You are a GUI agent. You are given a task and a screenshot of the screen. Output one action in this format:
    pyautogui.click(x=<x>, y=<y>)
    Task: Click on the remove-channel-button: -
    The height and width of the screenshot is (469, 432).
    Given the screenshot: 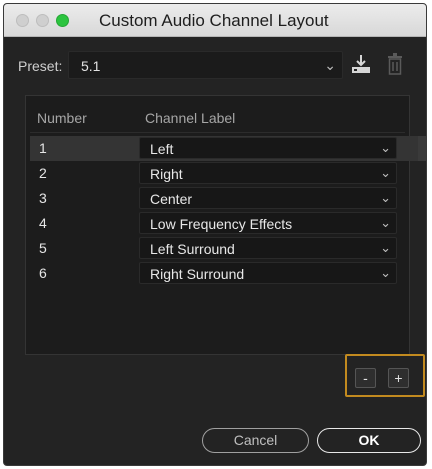 What is the action you would take?
    pyautogui.click(x=365, y=378)
    